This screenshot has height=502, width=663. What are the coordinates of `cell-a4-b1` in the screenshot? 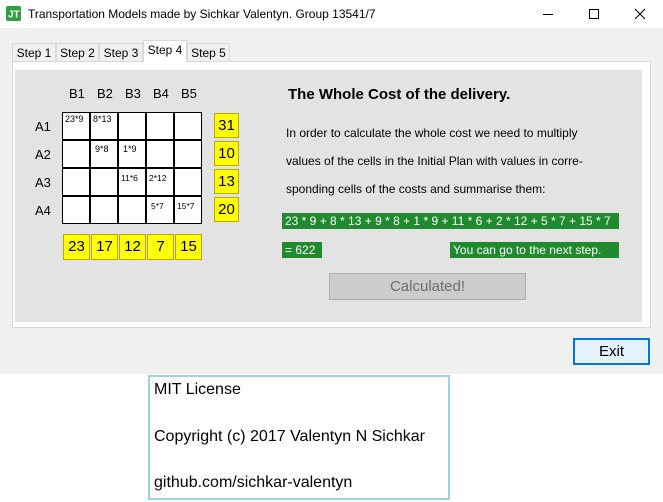 It's located at (76, 210).